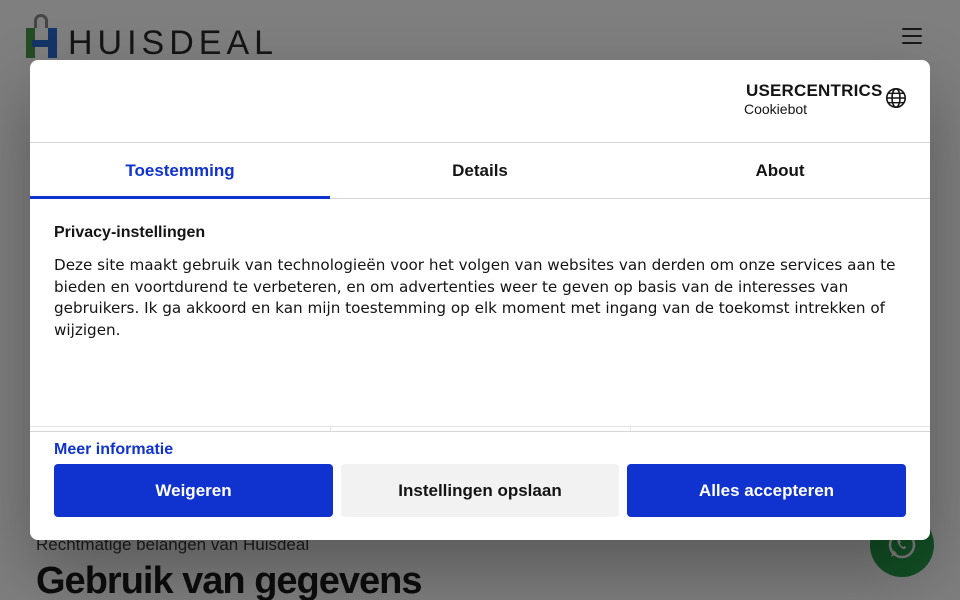 The width and height of the screenshot is (960, 600). What do you see at coordinates (193, 490) in the screenshot?
I see `deny-button: Weigeren` at bounding box center [193, 490].